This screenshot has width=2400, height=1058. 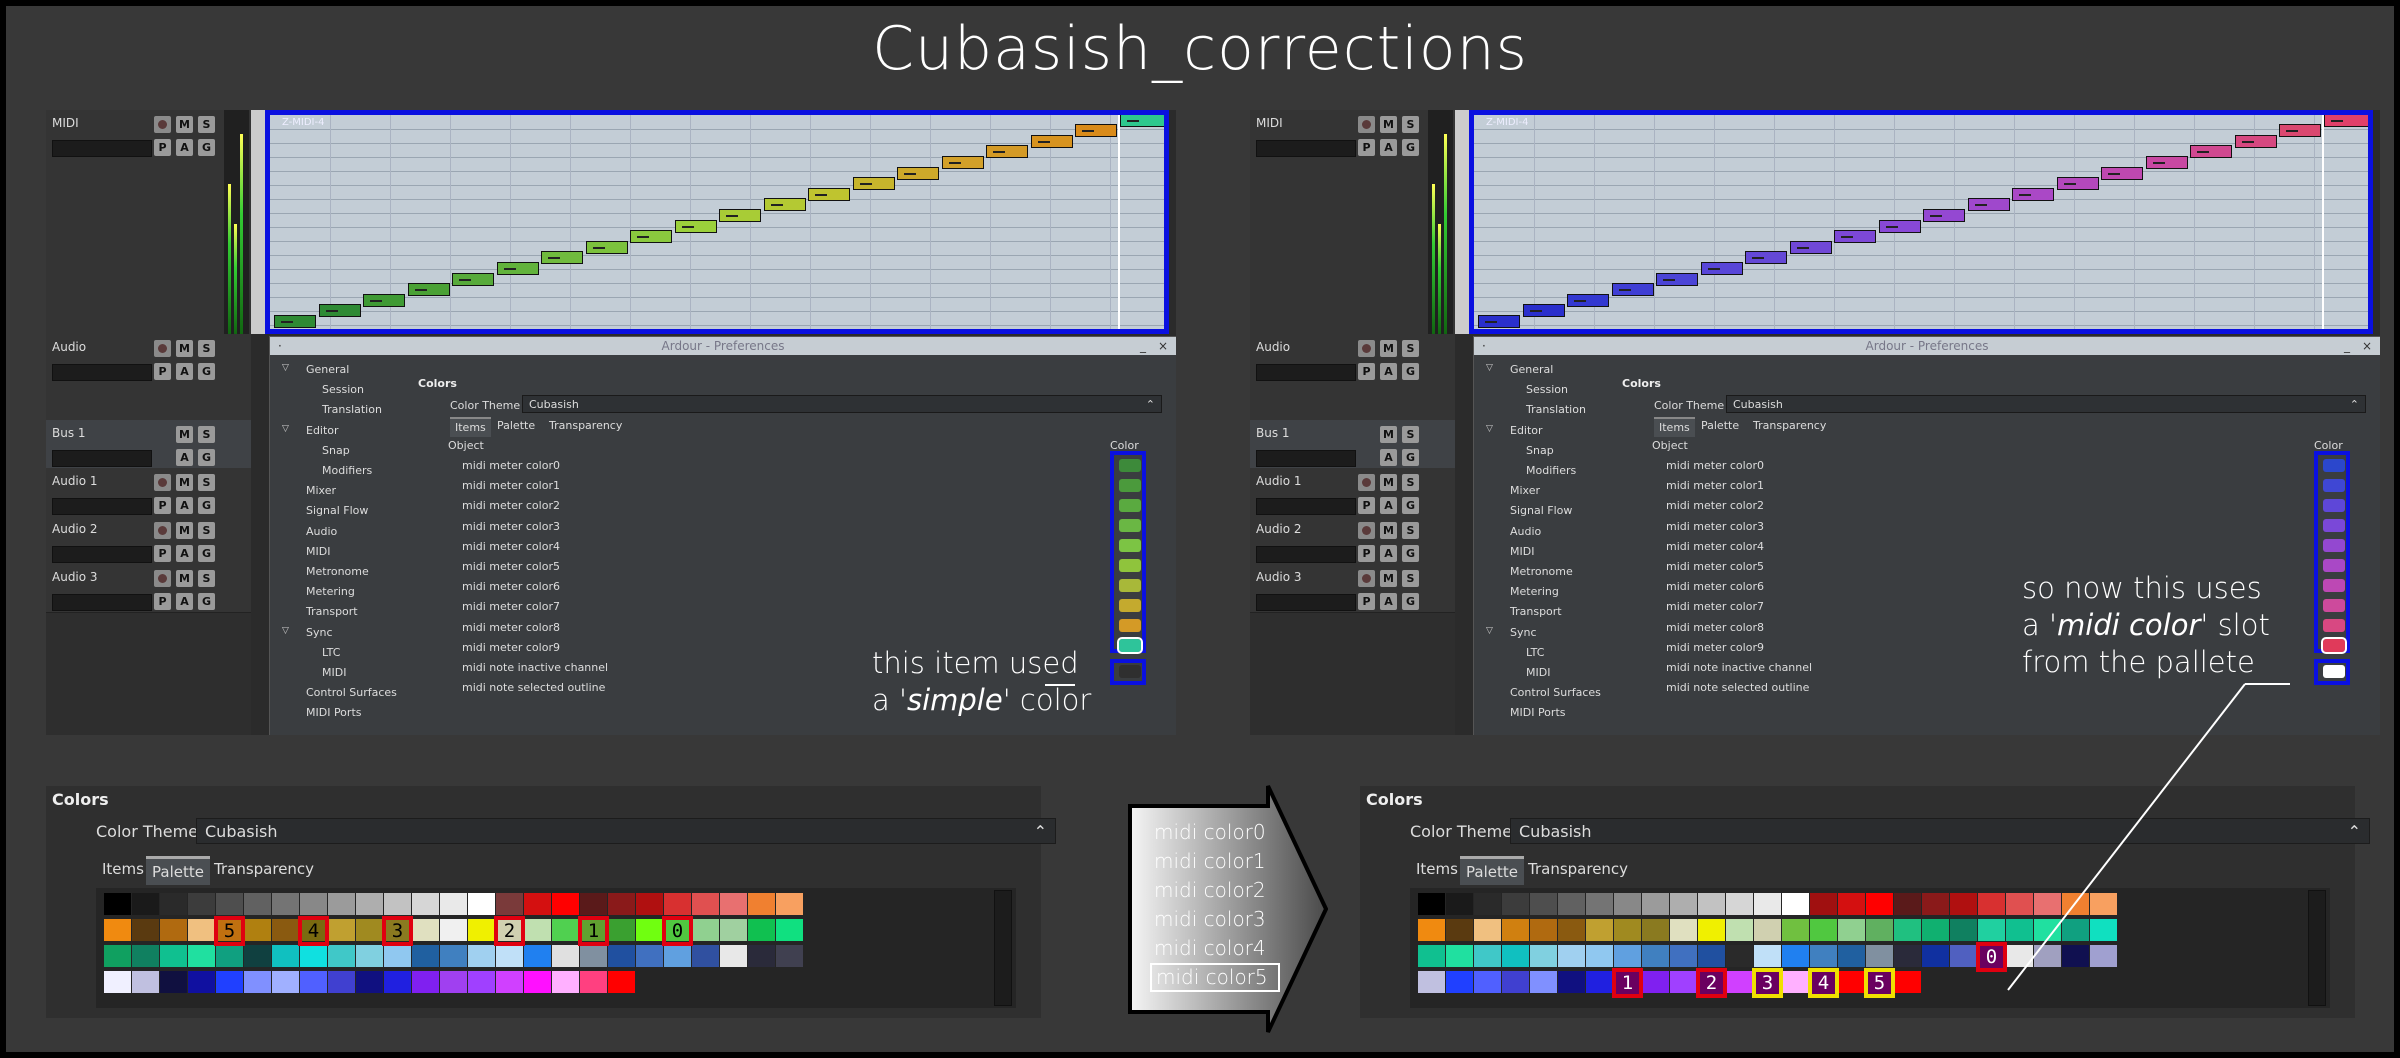 What do you see at coordinates (2126, 837) in the screenshot?
I see `right-annotation-leader` at bounding box center [2126, 837].